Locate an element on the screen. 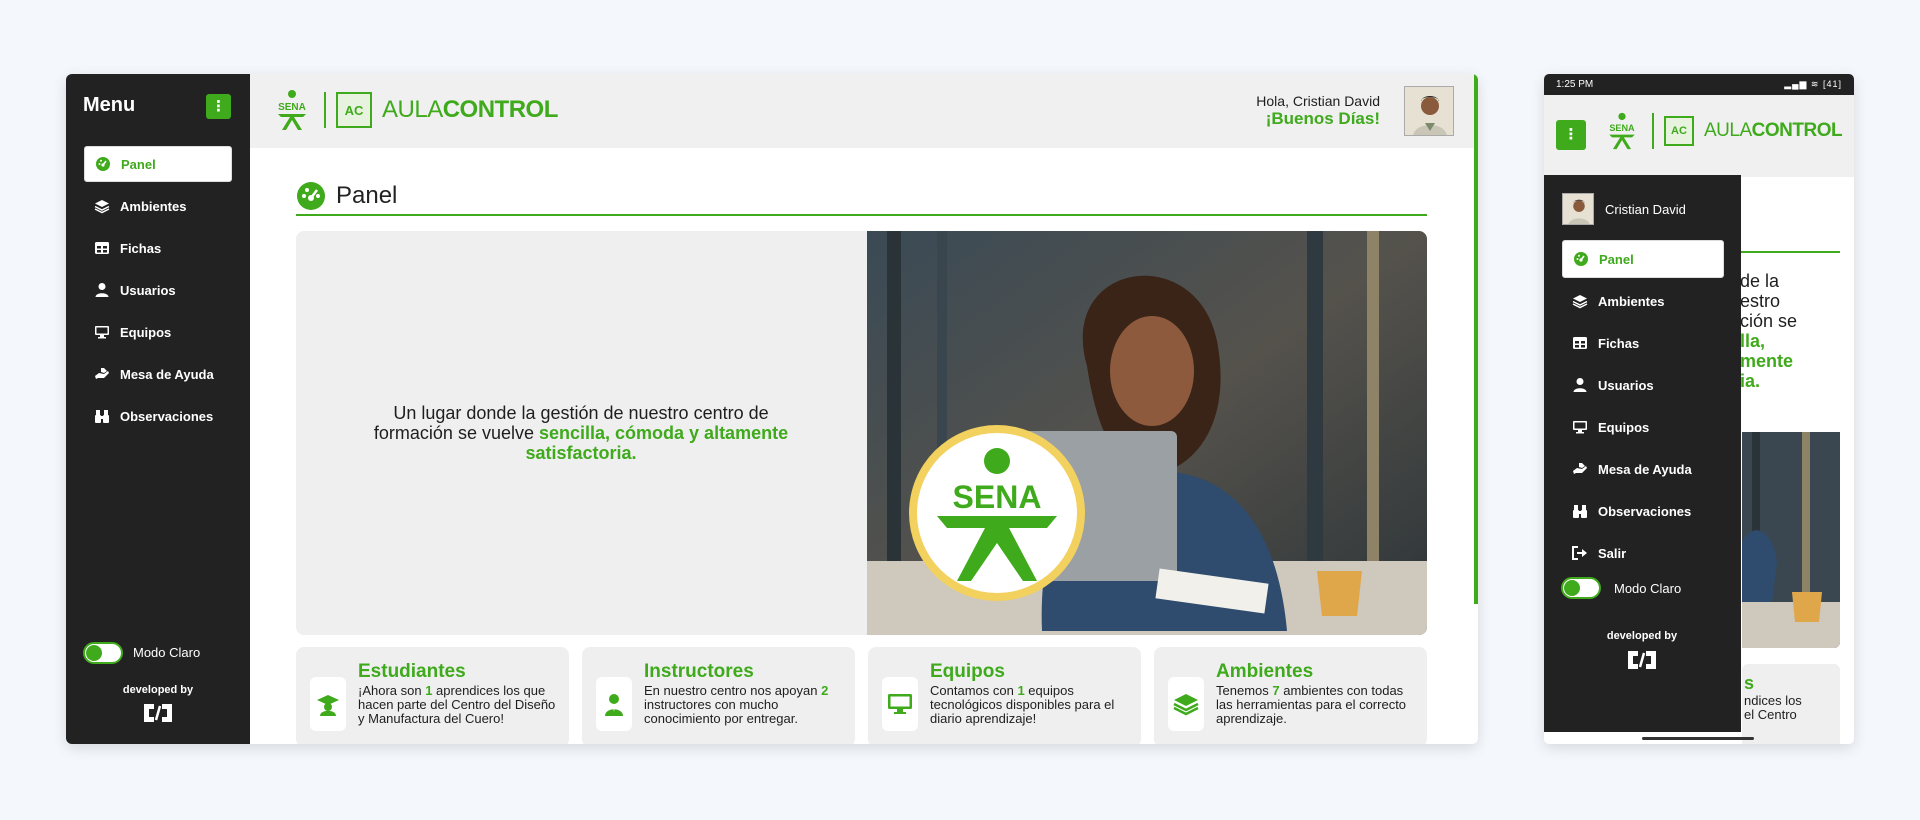 The width and height of the screenshot is (1920, 820). sidebar-item-mesa-de-ayuda: Mesa de Ayuda is located at coordinates (158, 374).